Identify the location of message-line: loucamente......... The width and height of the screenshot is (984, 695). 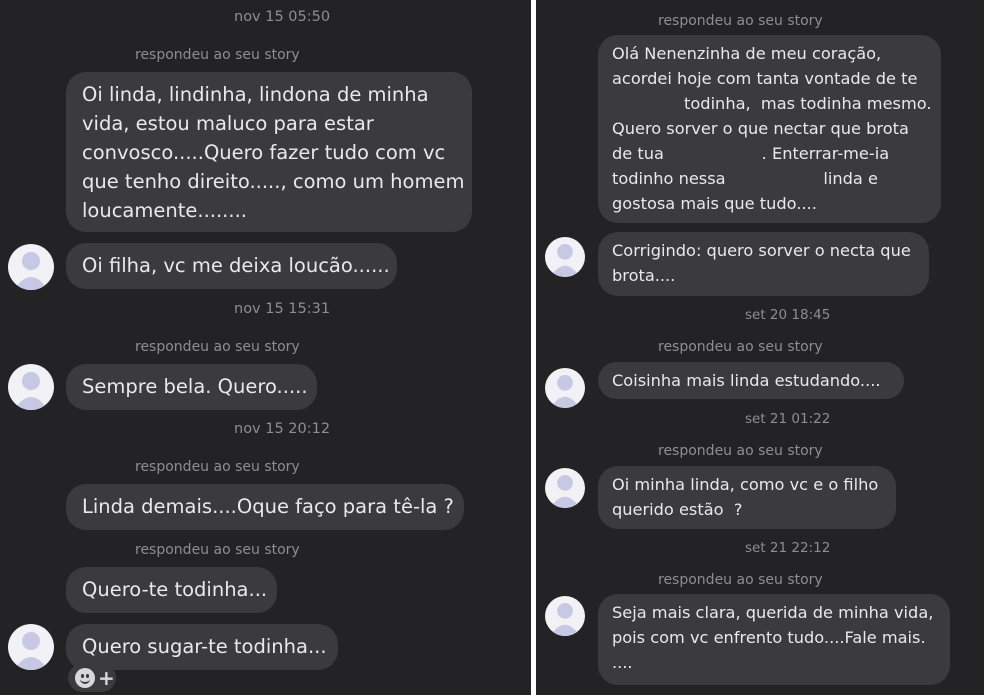
(164, 210).